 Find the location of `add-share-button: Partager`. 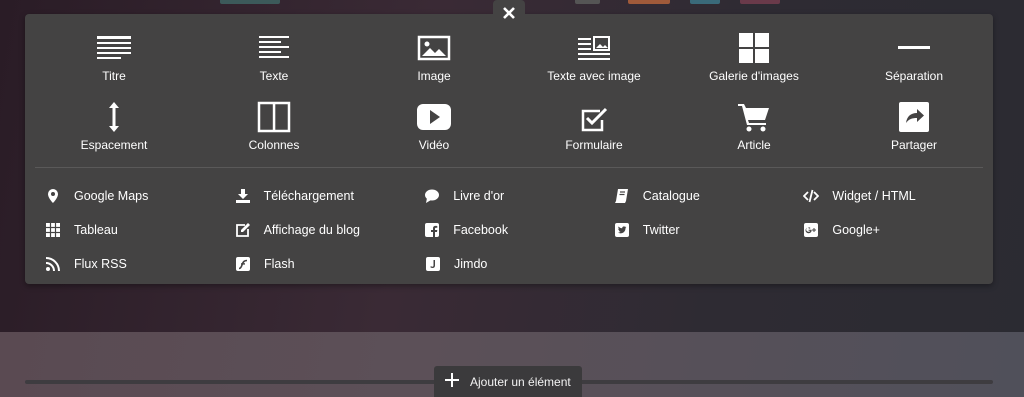

add-share-button: Partager is located at coordinates (914, 133).